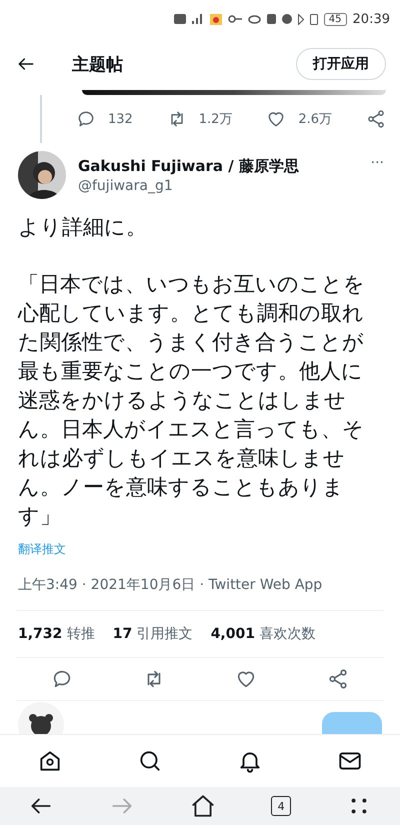 The height and width of the screenshot is (825, 400). What do you see at coordinates (218, 166) in the screenshot?
I see `author-name: Gakushi Fujiwara / 藤原学思` at bounding box center [218, 166].